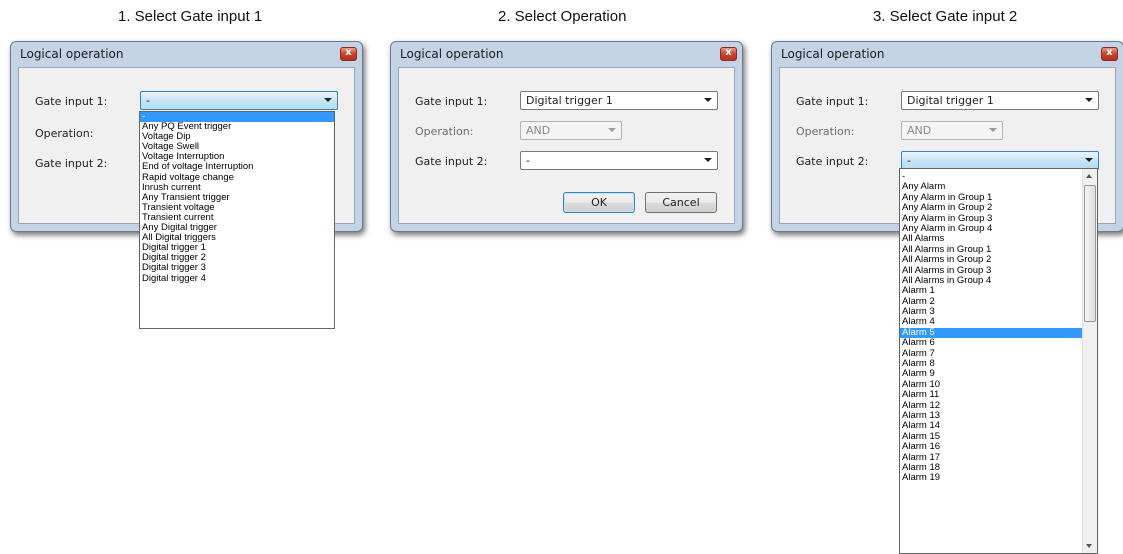 The height and width of the screenshot is (554, 1123). Describe the element at coordinates (991, 477) in the screenshot. I see `list-item: Alarm 19` at that location.